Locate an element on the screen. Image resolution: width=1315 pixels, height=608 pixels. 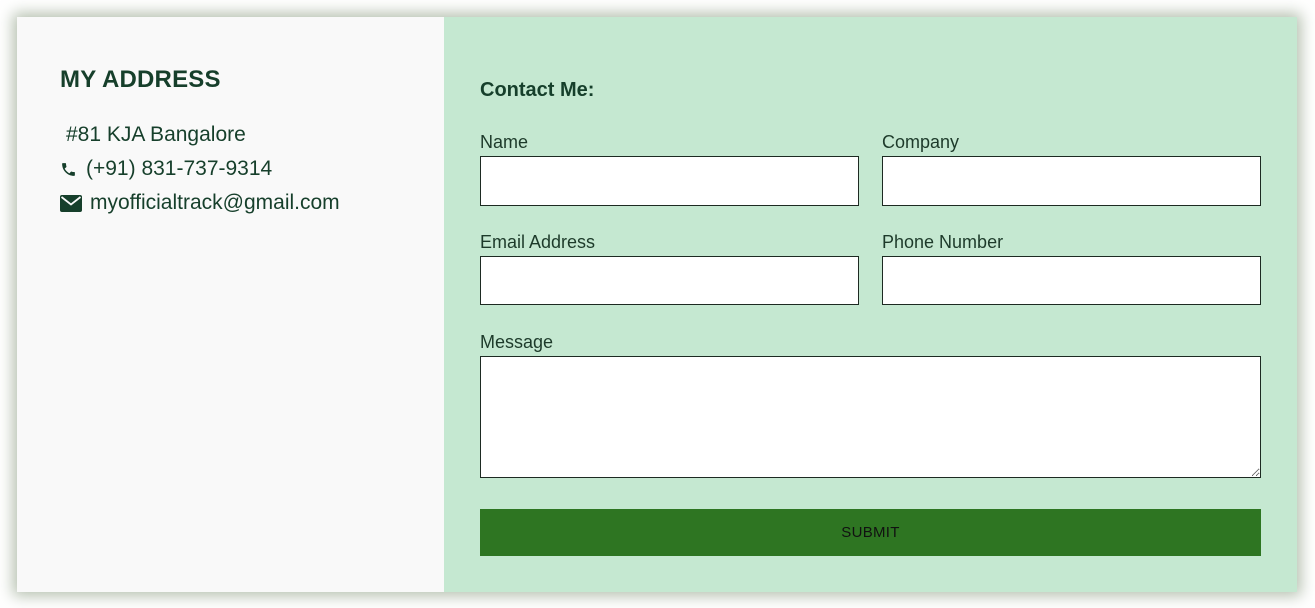
phone-label: Phone Number is located at coordinates (943, 242).